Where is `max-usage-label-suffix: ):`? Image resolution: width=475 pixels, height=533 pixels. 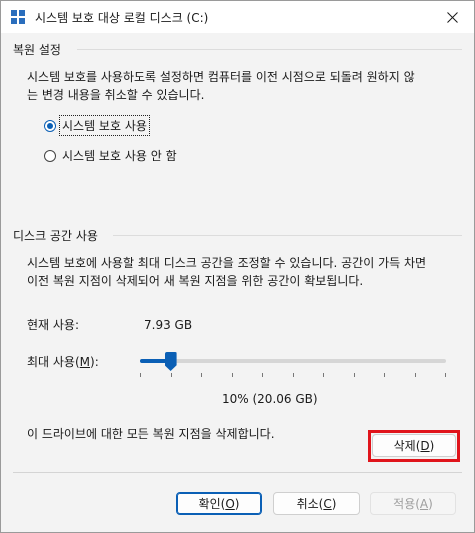 max-usage-label-suffix: ): is located at coordinates (94, 362).